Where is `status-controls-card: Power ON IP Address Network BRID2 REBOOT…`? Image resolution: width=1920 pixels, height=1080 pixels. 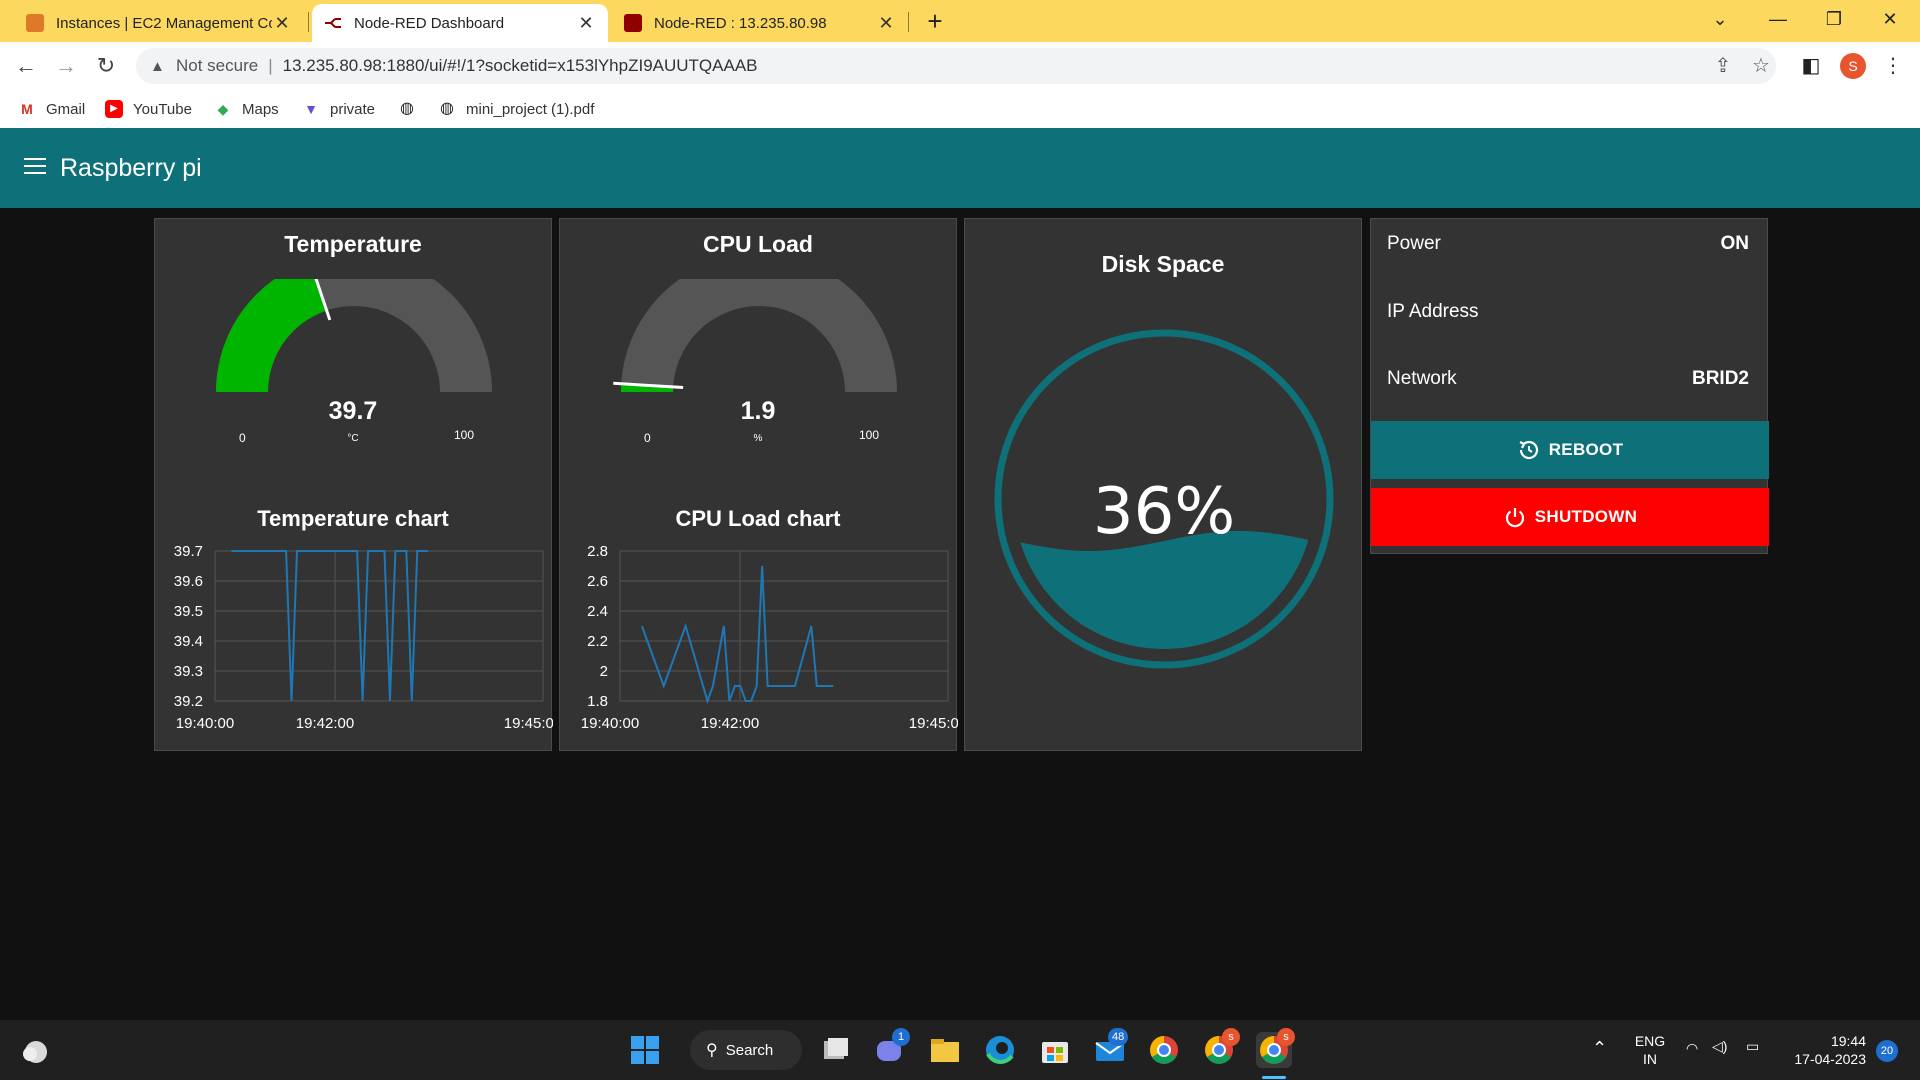 status-controls-card: Power ON IP Address Network BRID2 REBOOT… is located at coordinates (1569, 386).